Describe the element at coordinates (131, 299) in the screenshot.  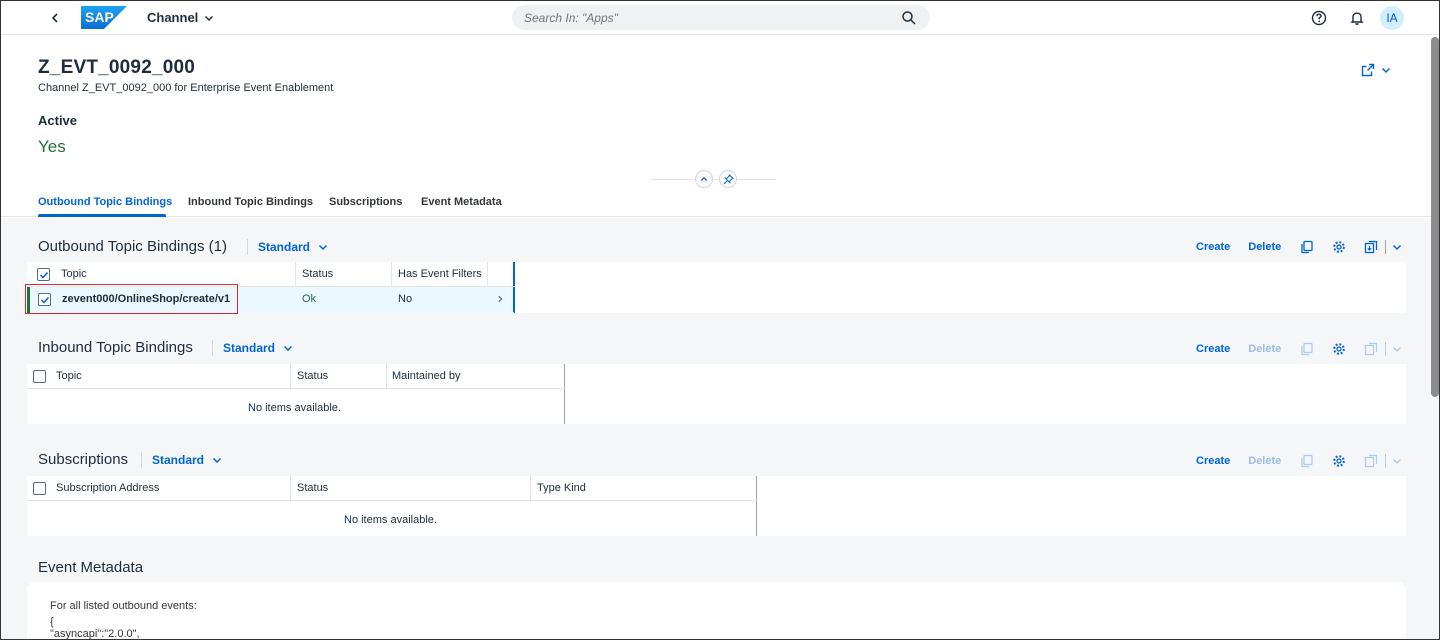
I see `highlight-box` at that location.